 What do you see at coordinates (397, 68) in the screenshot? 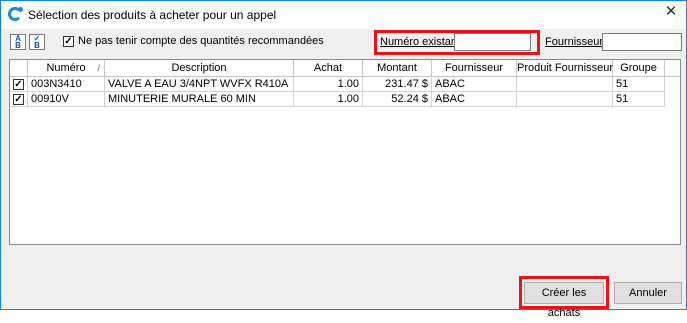
I see `column-header-montant: Montant` at bounding box center [397, 68].